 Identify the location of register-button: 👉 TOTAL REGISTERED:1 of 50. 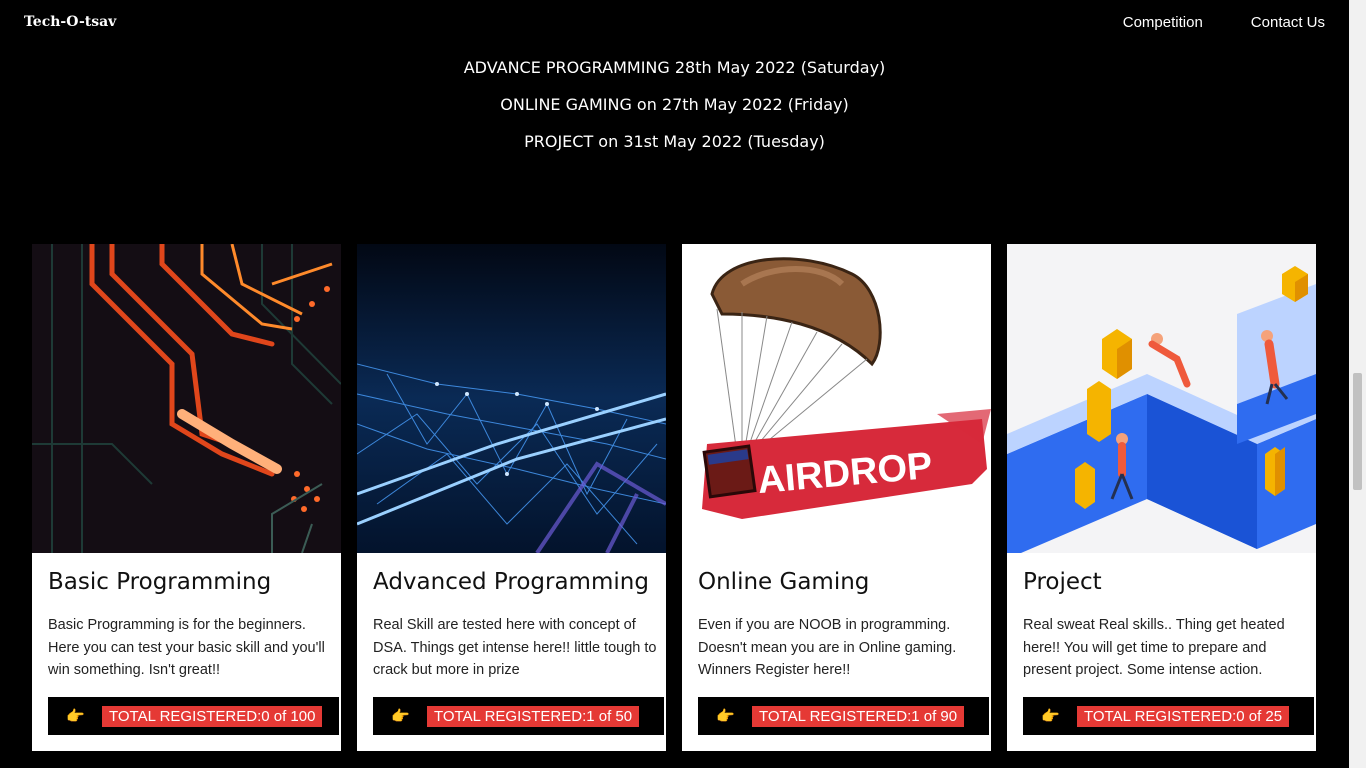
(518, 716).